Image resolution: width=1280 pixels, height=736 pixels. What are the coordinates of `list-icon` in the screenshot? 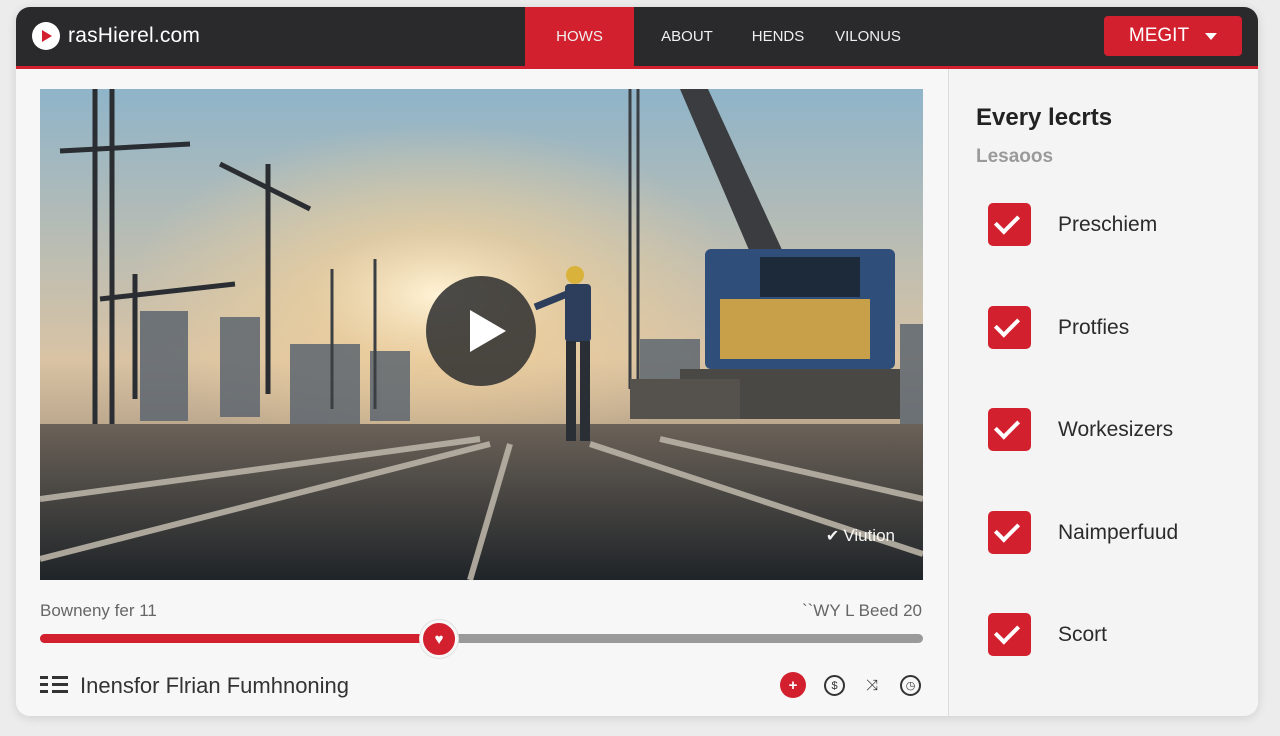 It's located at (54, 685).